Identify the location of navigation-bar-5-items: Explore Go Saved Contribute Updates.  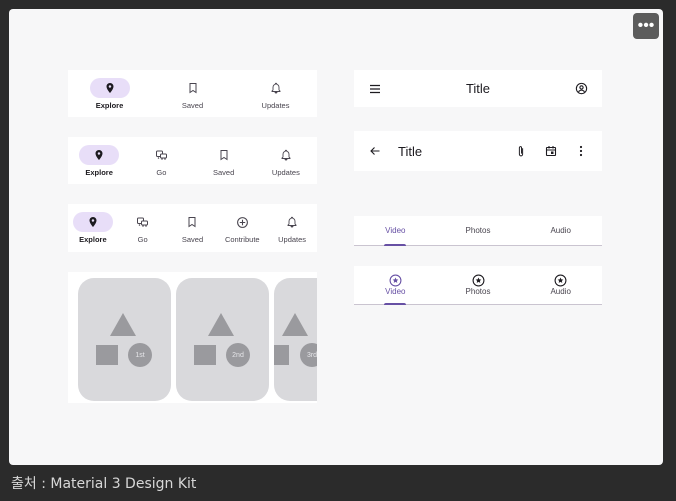
(192, 228).